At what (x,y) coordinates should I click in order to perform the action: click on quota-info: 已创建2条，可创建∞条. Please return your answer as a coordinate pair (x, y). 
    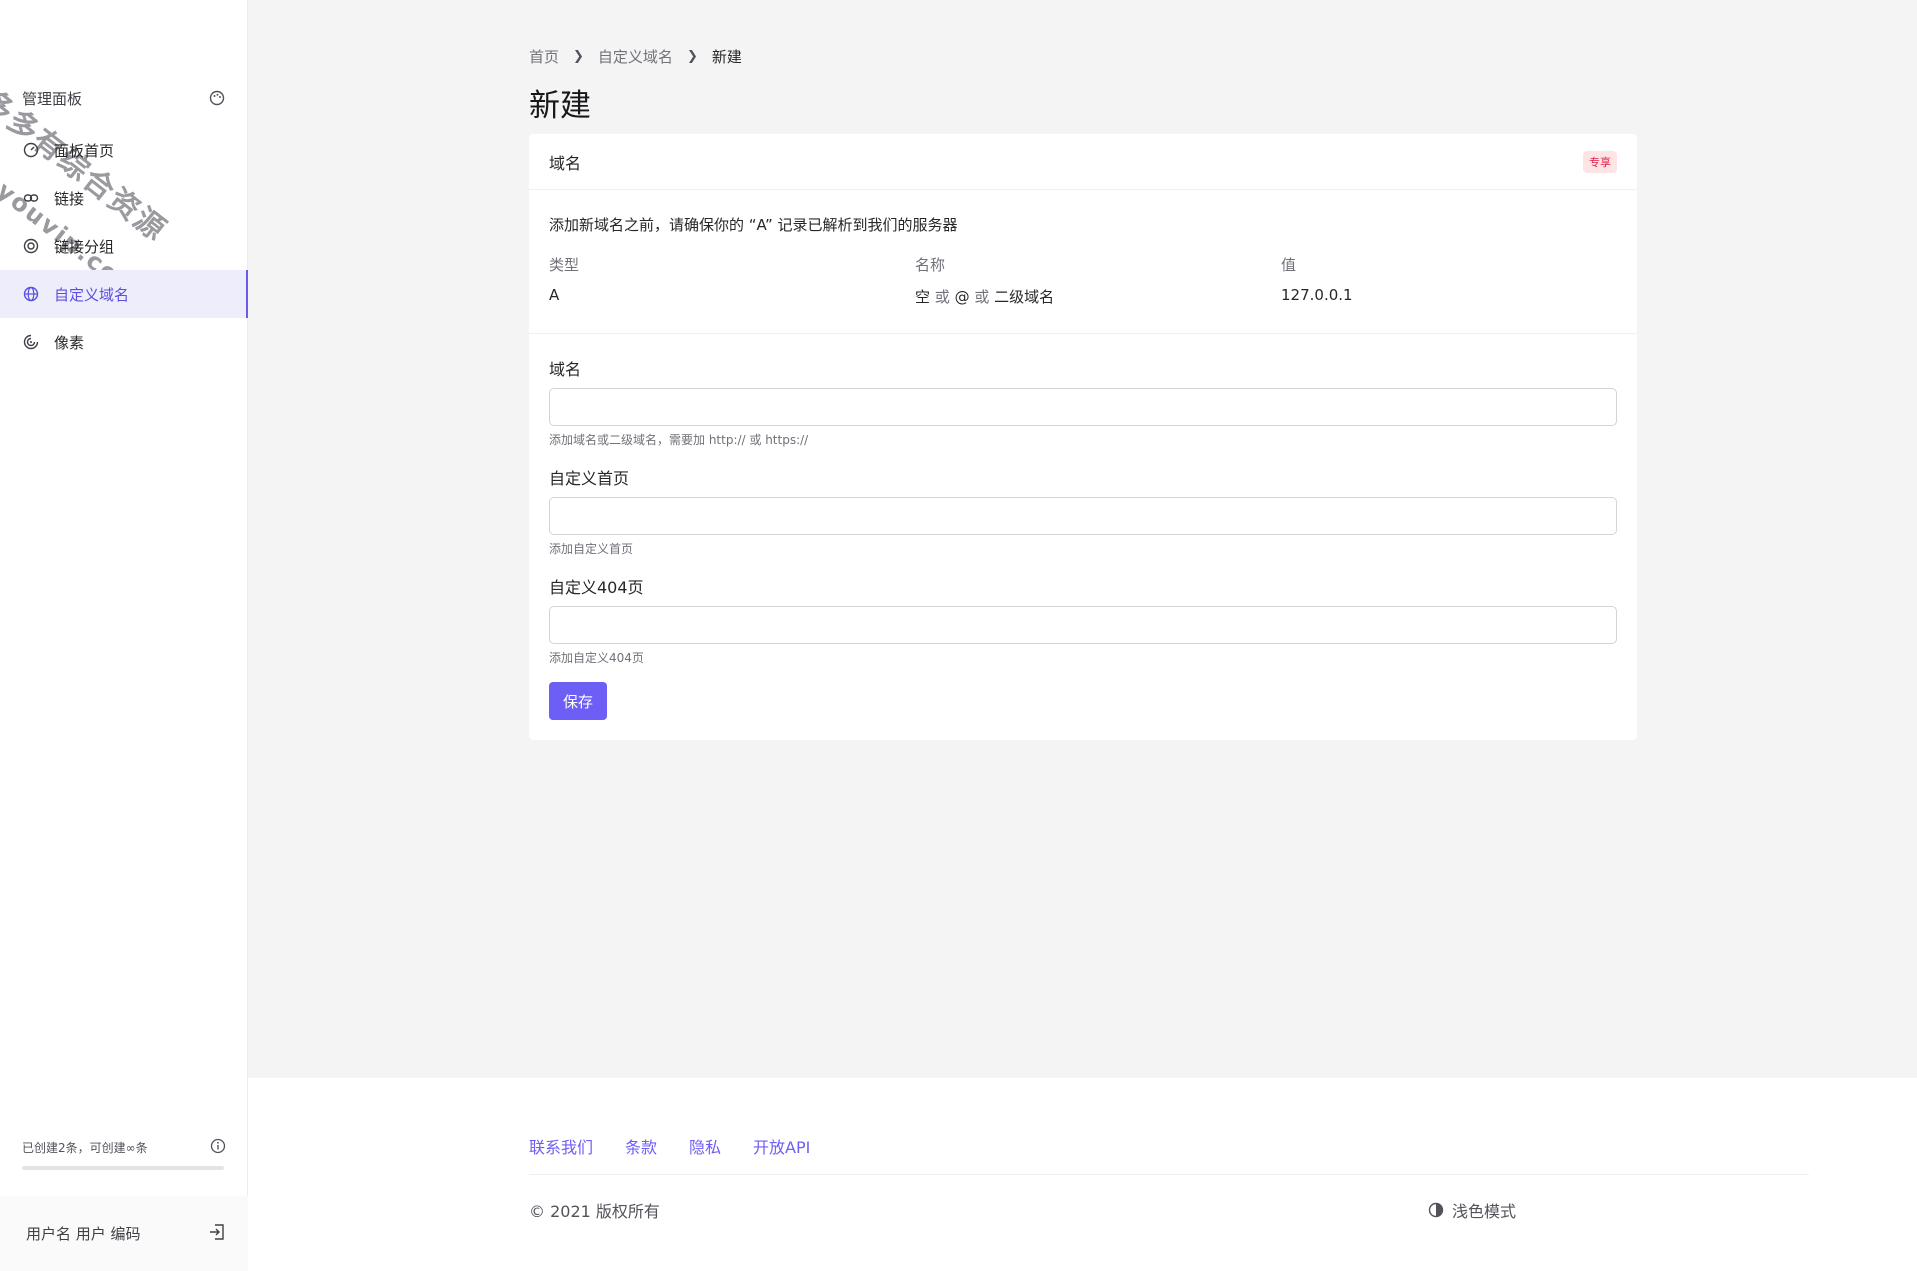
    Looking at the image, I should click on (124, 1147).